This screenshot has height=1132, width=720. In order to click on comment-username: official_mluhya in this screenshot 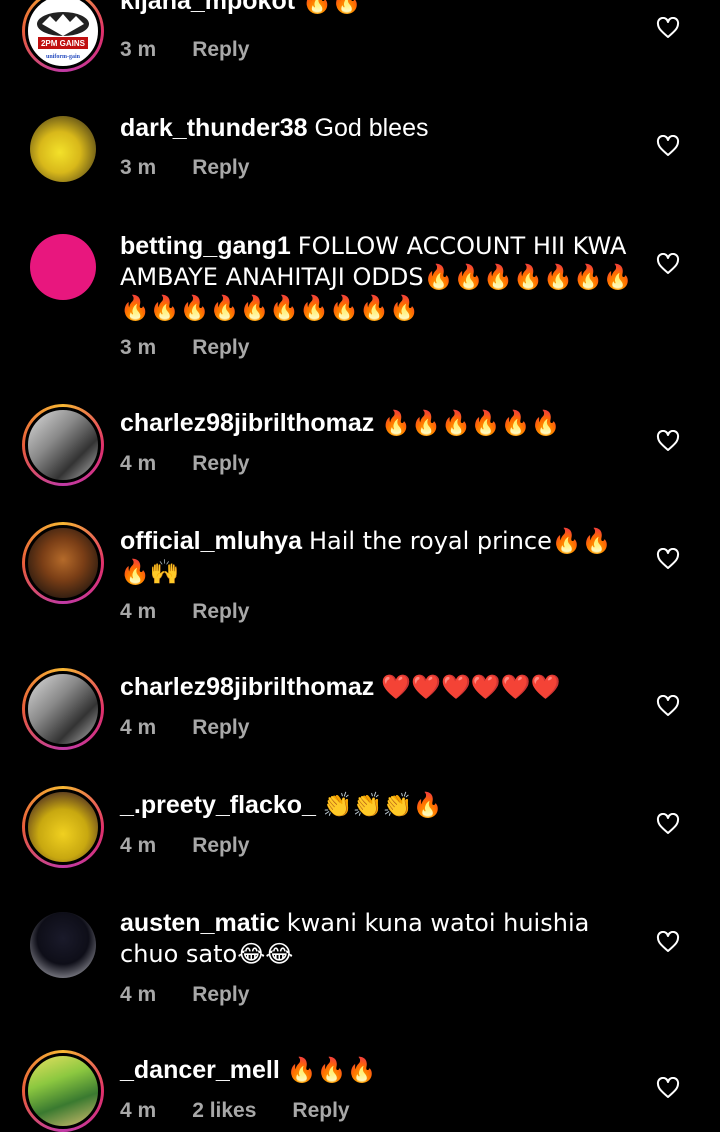, I will do `click(211, 541)`.